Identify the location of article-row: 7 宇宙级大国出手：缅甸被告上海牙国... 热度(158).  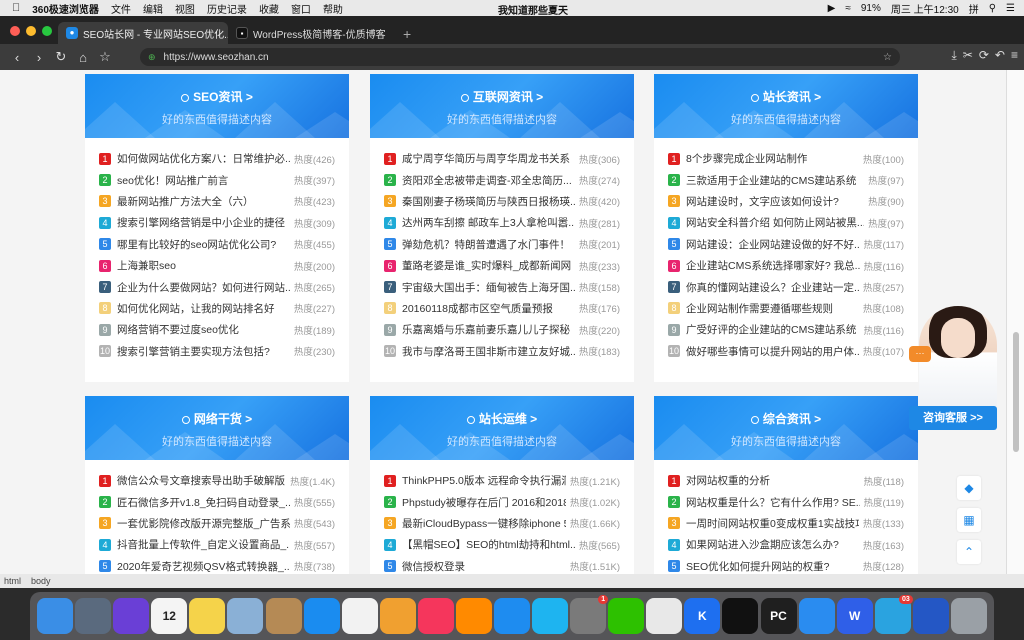
(502, 286).